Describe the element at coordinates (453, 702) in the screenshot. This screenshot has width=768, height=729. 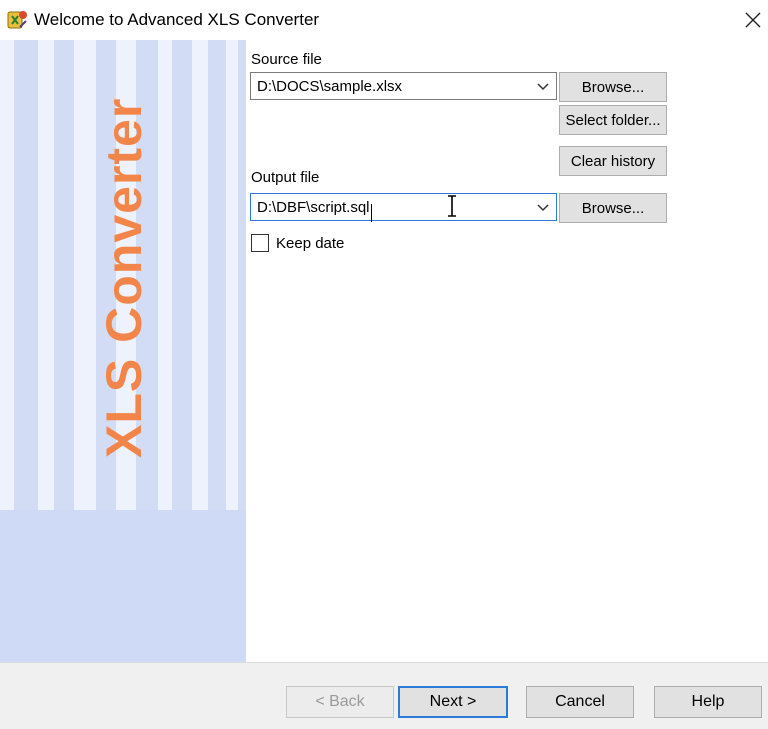
I see `next-button: Next >` at that location.